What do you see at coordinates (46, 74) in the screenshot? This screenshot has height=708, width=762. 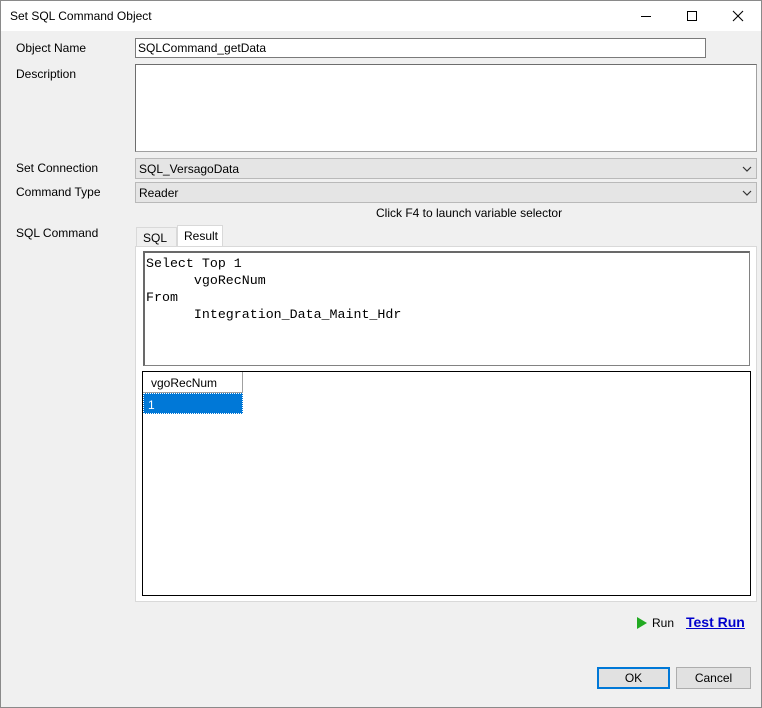 I see `description-label: Description` at bounding box center [46, 74].